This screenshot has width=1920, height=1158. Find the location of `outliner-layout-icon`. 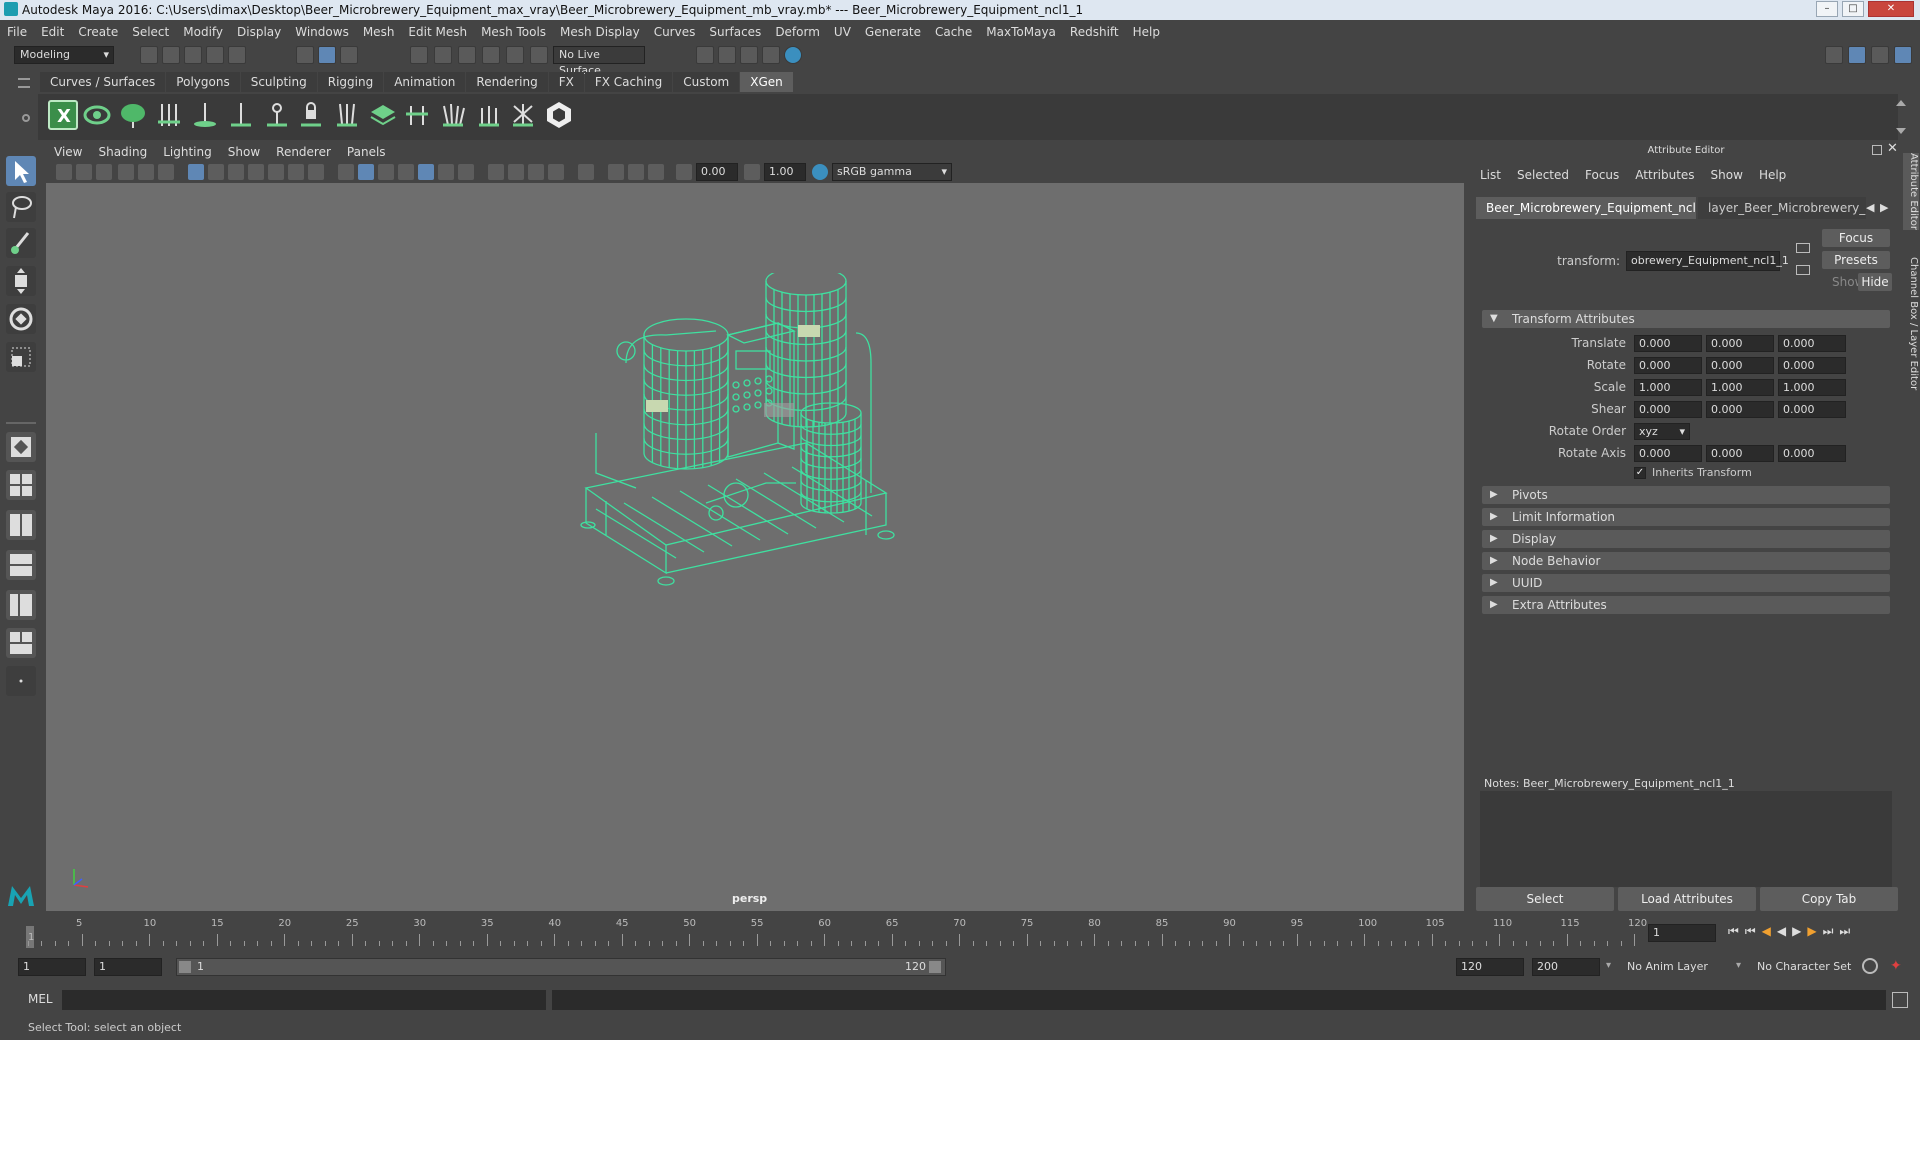

outliner-layout-icon is located at coordinates (21, 605).